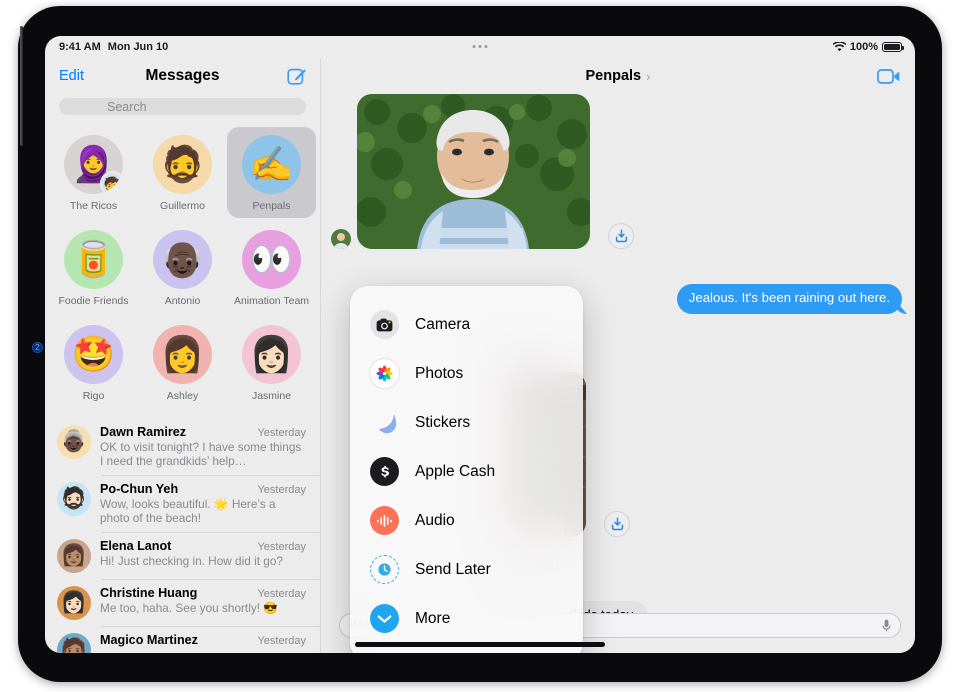  I want to click on menu-item-stickers: Stickers, so click(466, 422).